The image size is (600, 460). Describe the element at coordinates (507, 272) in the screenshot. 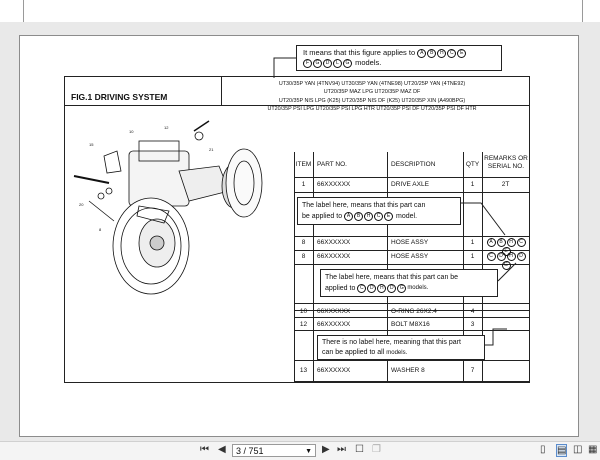

I see `label-callout-2-leader` at that location.